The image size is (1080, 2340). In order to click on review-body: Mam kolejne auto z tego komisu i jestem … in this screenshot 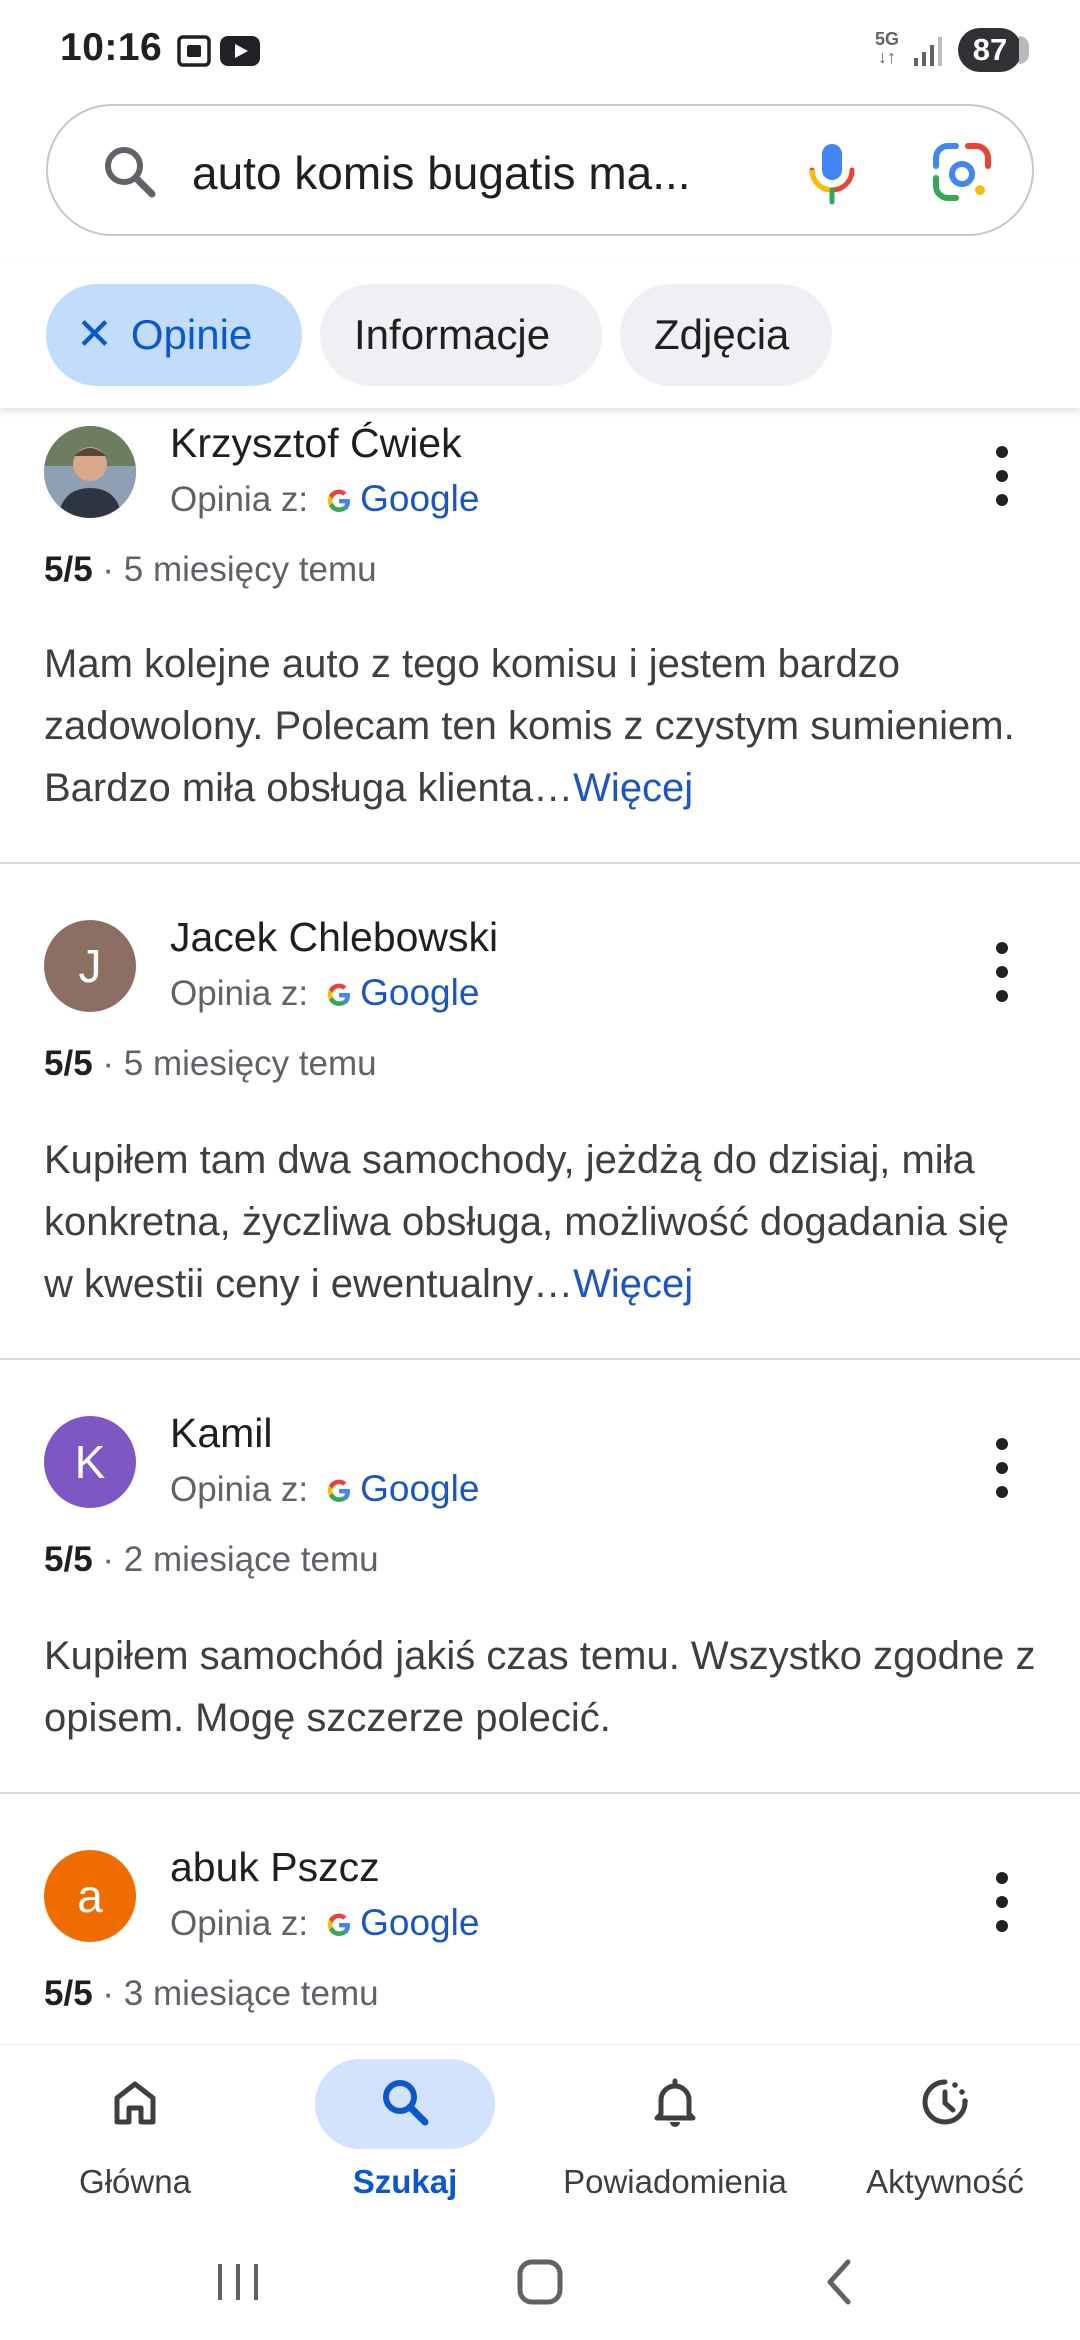, I will do `click(529, 726)`.